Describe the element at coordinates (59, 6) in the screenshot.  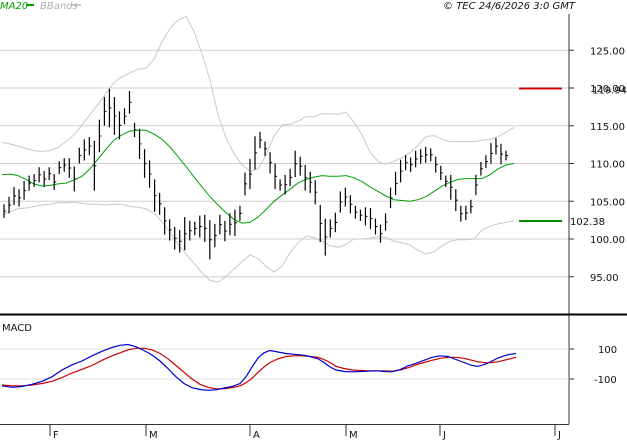
I see `bbands-legend-label: BBands` at that location.